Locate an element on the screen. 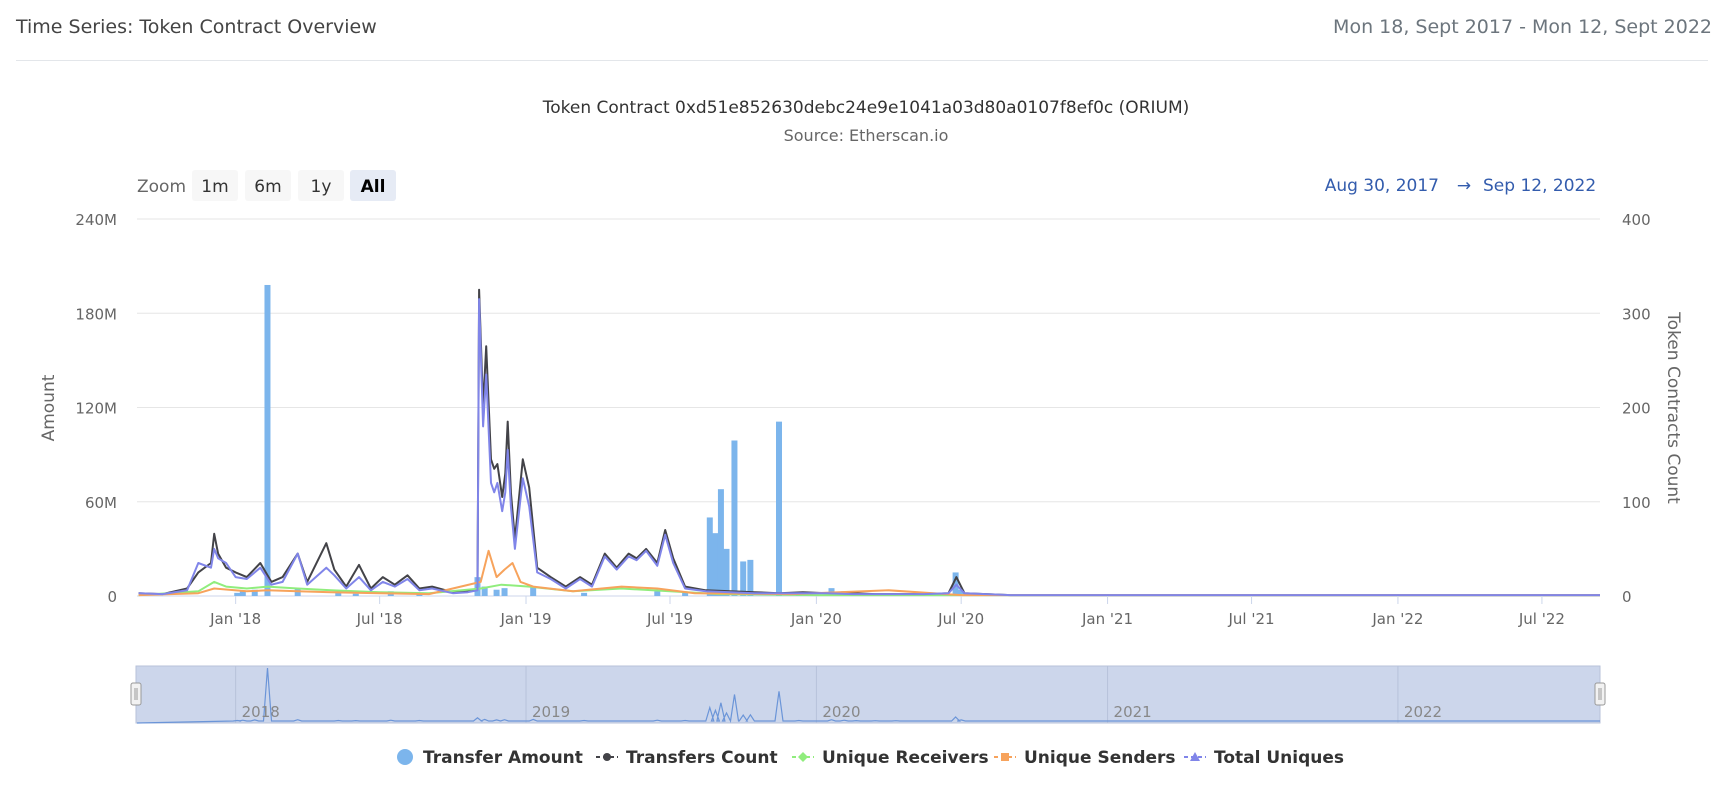 Image resolution: width=1722 pixels, height=801 pixels. legend-marker-transfer-amount is located at coordinates (405, 757).